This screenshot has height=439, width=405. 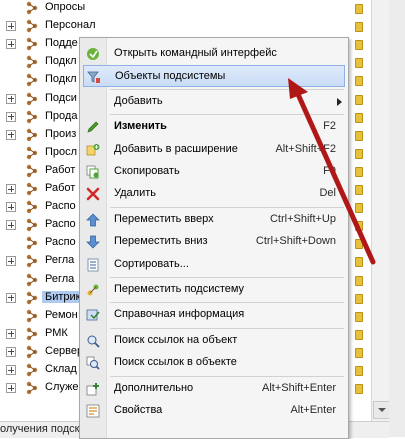 What do you see at coordinates (185, 8) in the screenshot?
I see `tree-item: Опросы` at bounding box center [185, 8].